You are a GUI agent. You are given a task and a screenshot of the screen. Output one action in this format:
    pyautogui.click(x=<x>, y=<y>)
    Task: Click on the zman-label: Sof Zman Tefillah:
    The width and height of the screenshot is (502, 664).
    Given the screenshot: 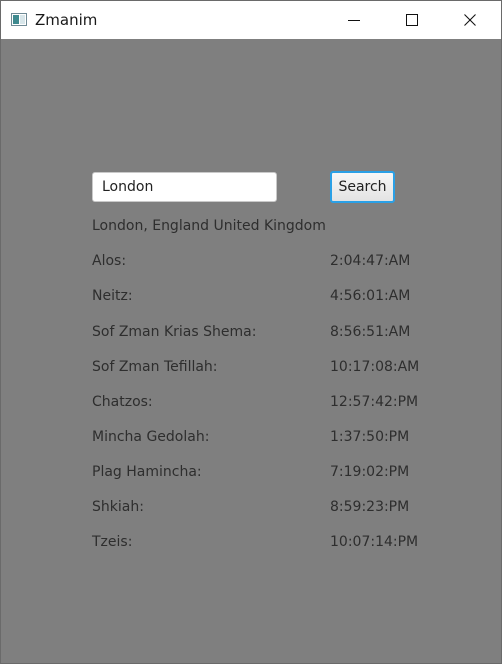 What is the action you would take?
    pyautogui.click(x=155, y=367)
    